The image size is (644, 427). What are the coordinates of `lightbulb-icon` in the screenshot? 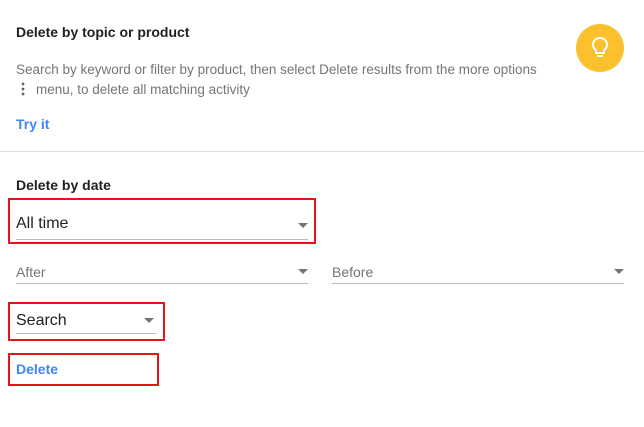 It's located at (600, 46).